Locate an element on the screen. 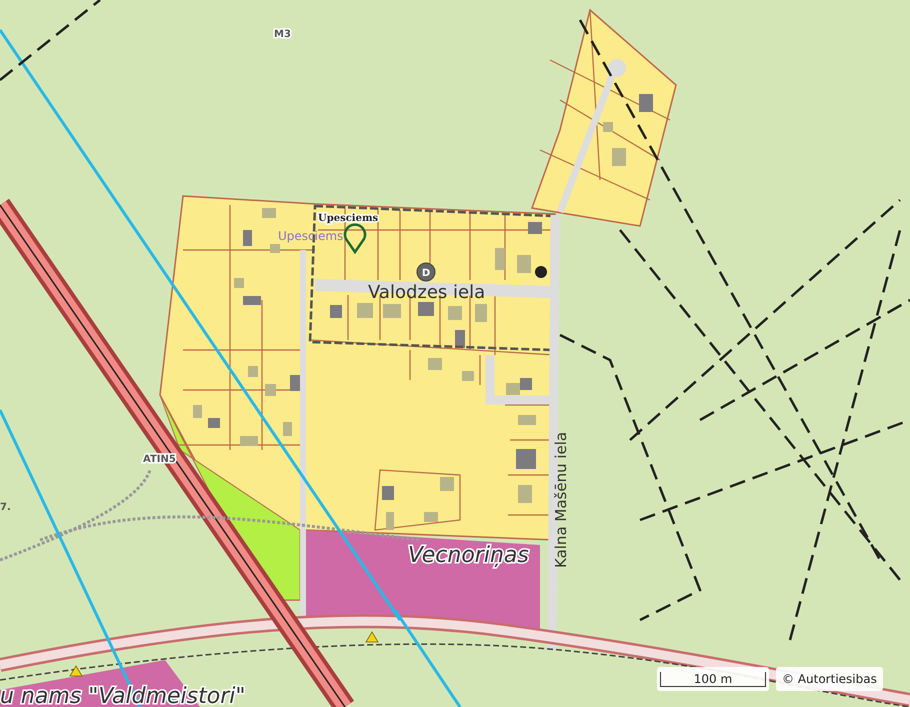 The height and width of the screenshot is (707, 910). map-marker-icon is located at coordinates (541, 272).